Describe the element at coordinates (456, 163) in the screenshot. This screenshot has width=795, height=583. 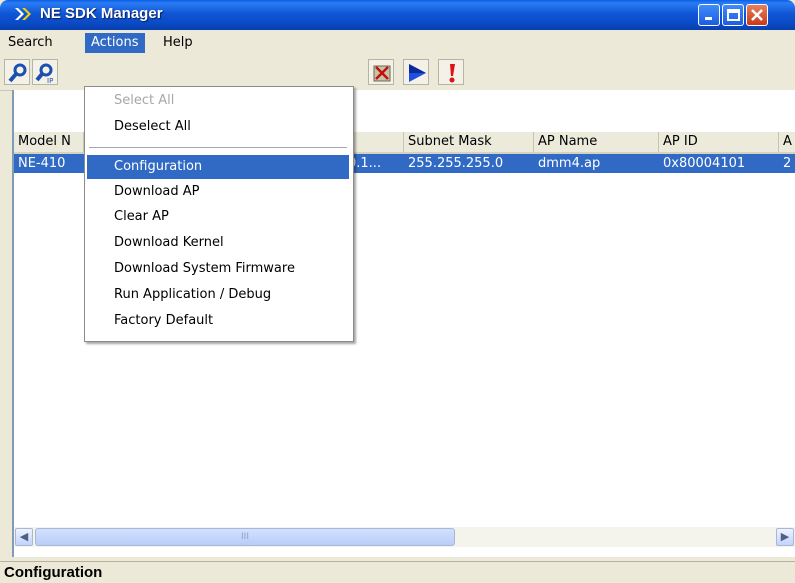
I see `cell-subnet-mask: 255.255.255.0` at that location.